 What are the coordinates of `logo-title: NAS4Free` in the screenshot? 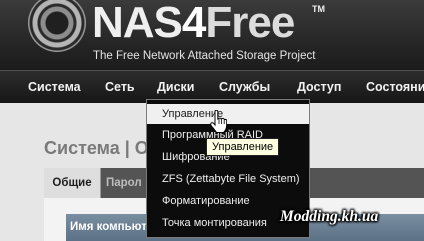 It's located at (193, 23).